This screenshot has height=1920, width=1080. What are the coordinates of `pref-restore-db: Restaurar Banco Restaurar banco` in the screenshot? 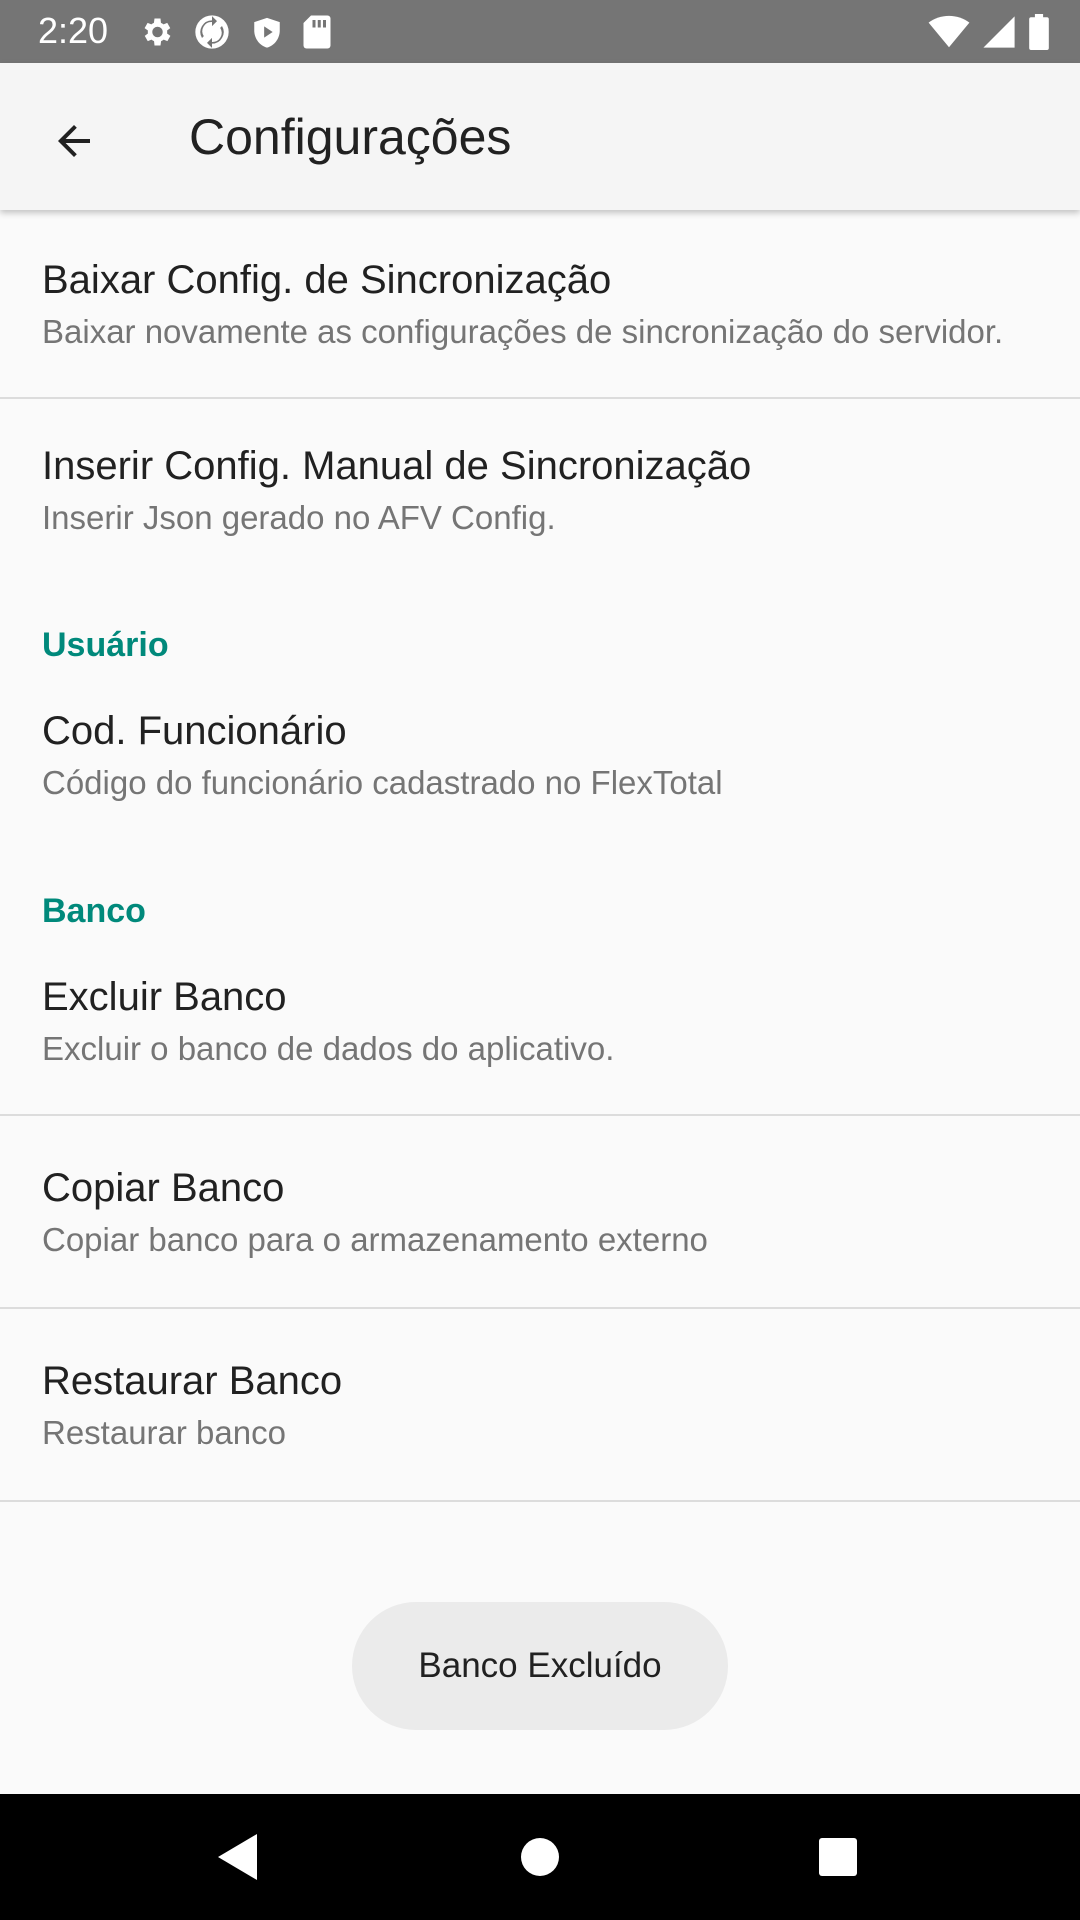 It's located at (540, 1404).